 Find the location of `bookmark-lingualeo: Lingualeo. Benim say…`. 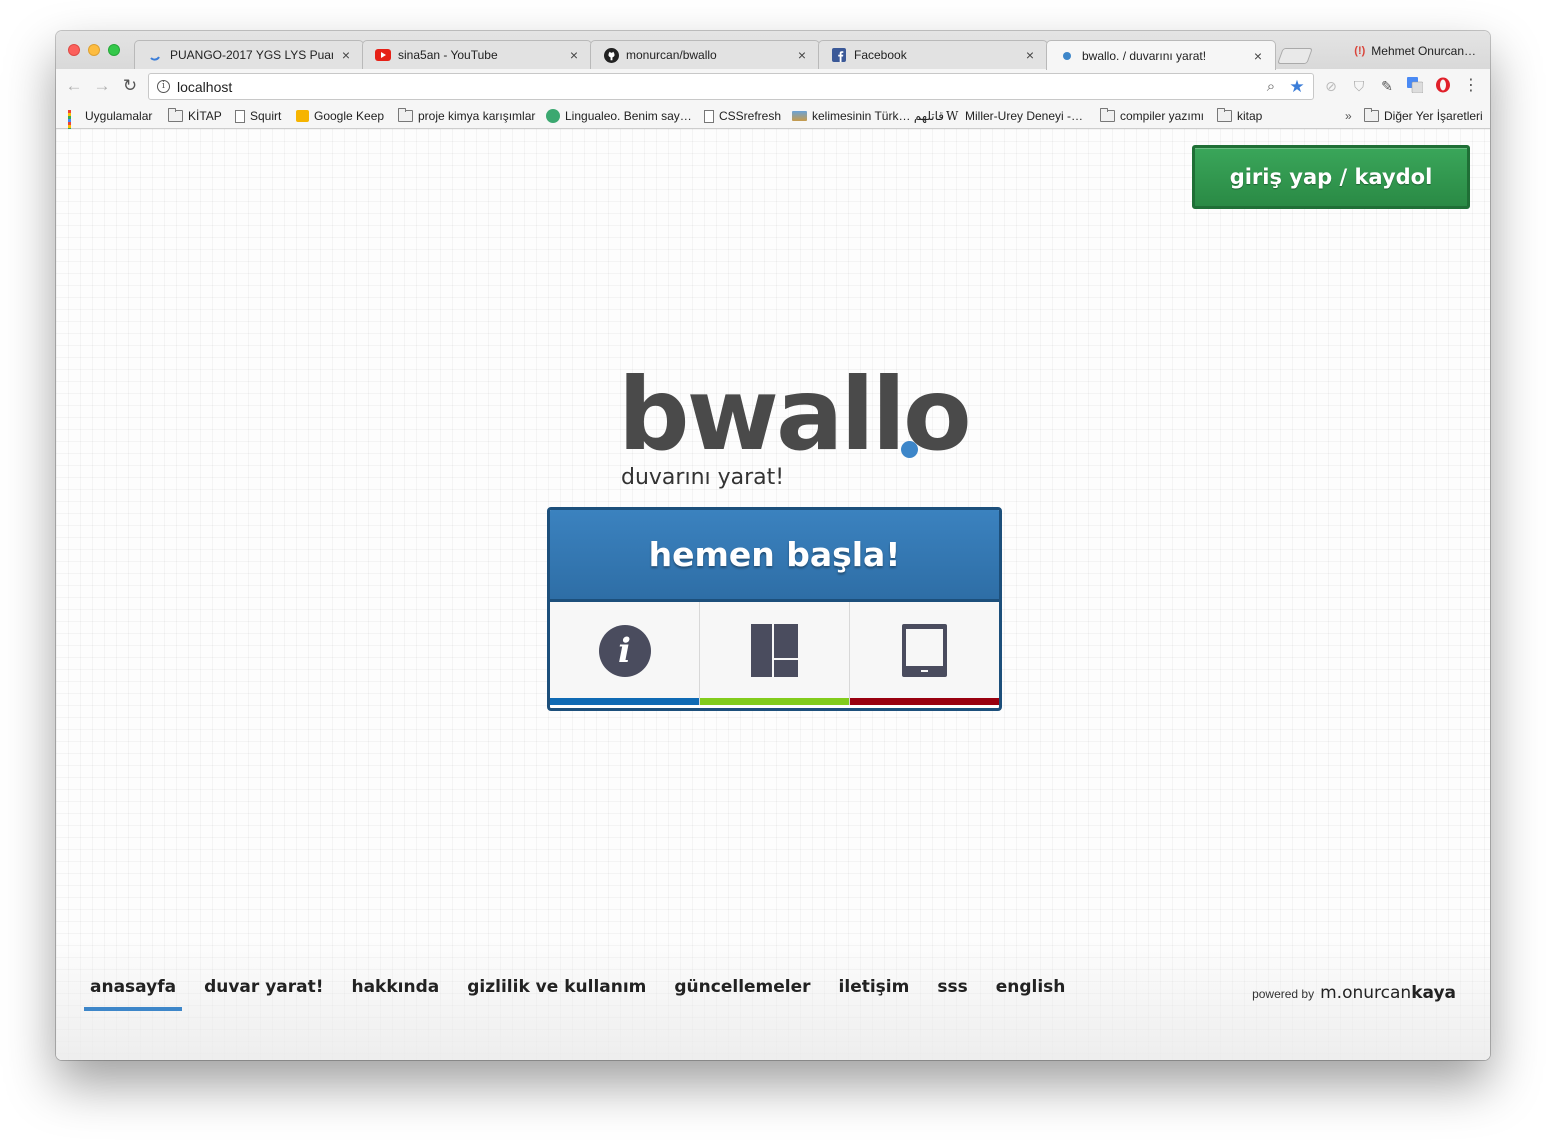

bookmark-lingualeo: Lingualeo. Benim say… is located at coordinates (619, 116).